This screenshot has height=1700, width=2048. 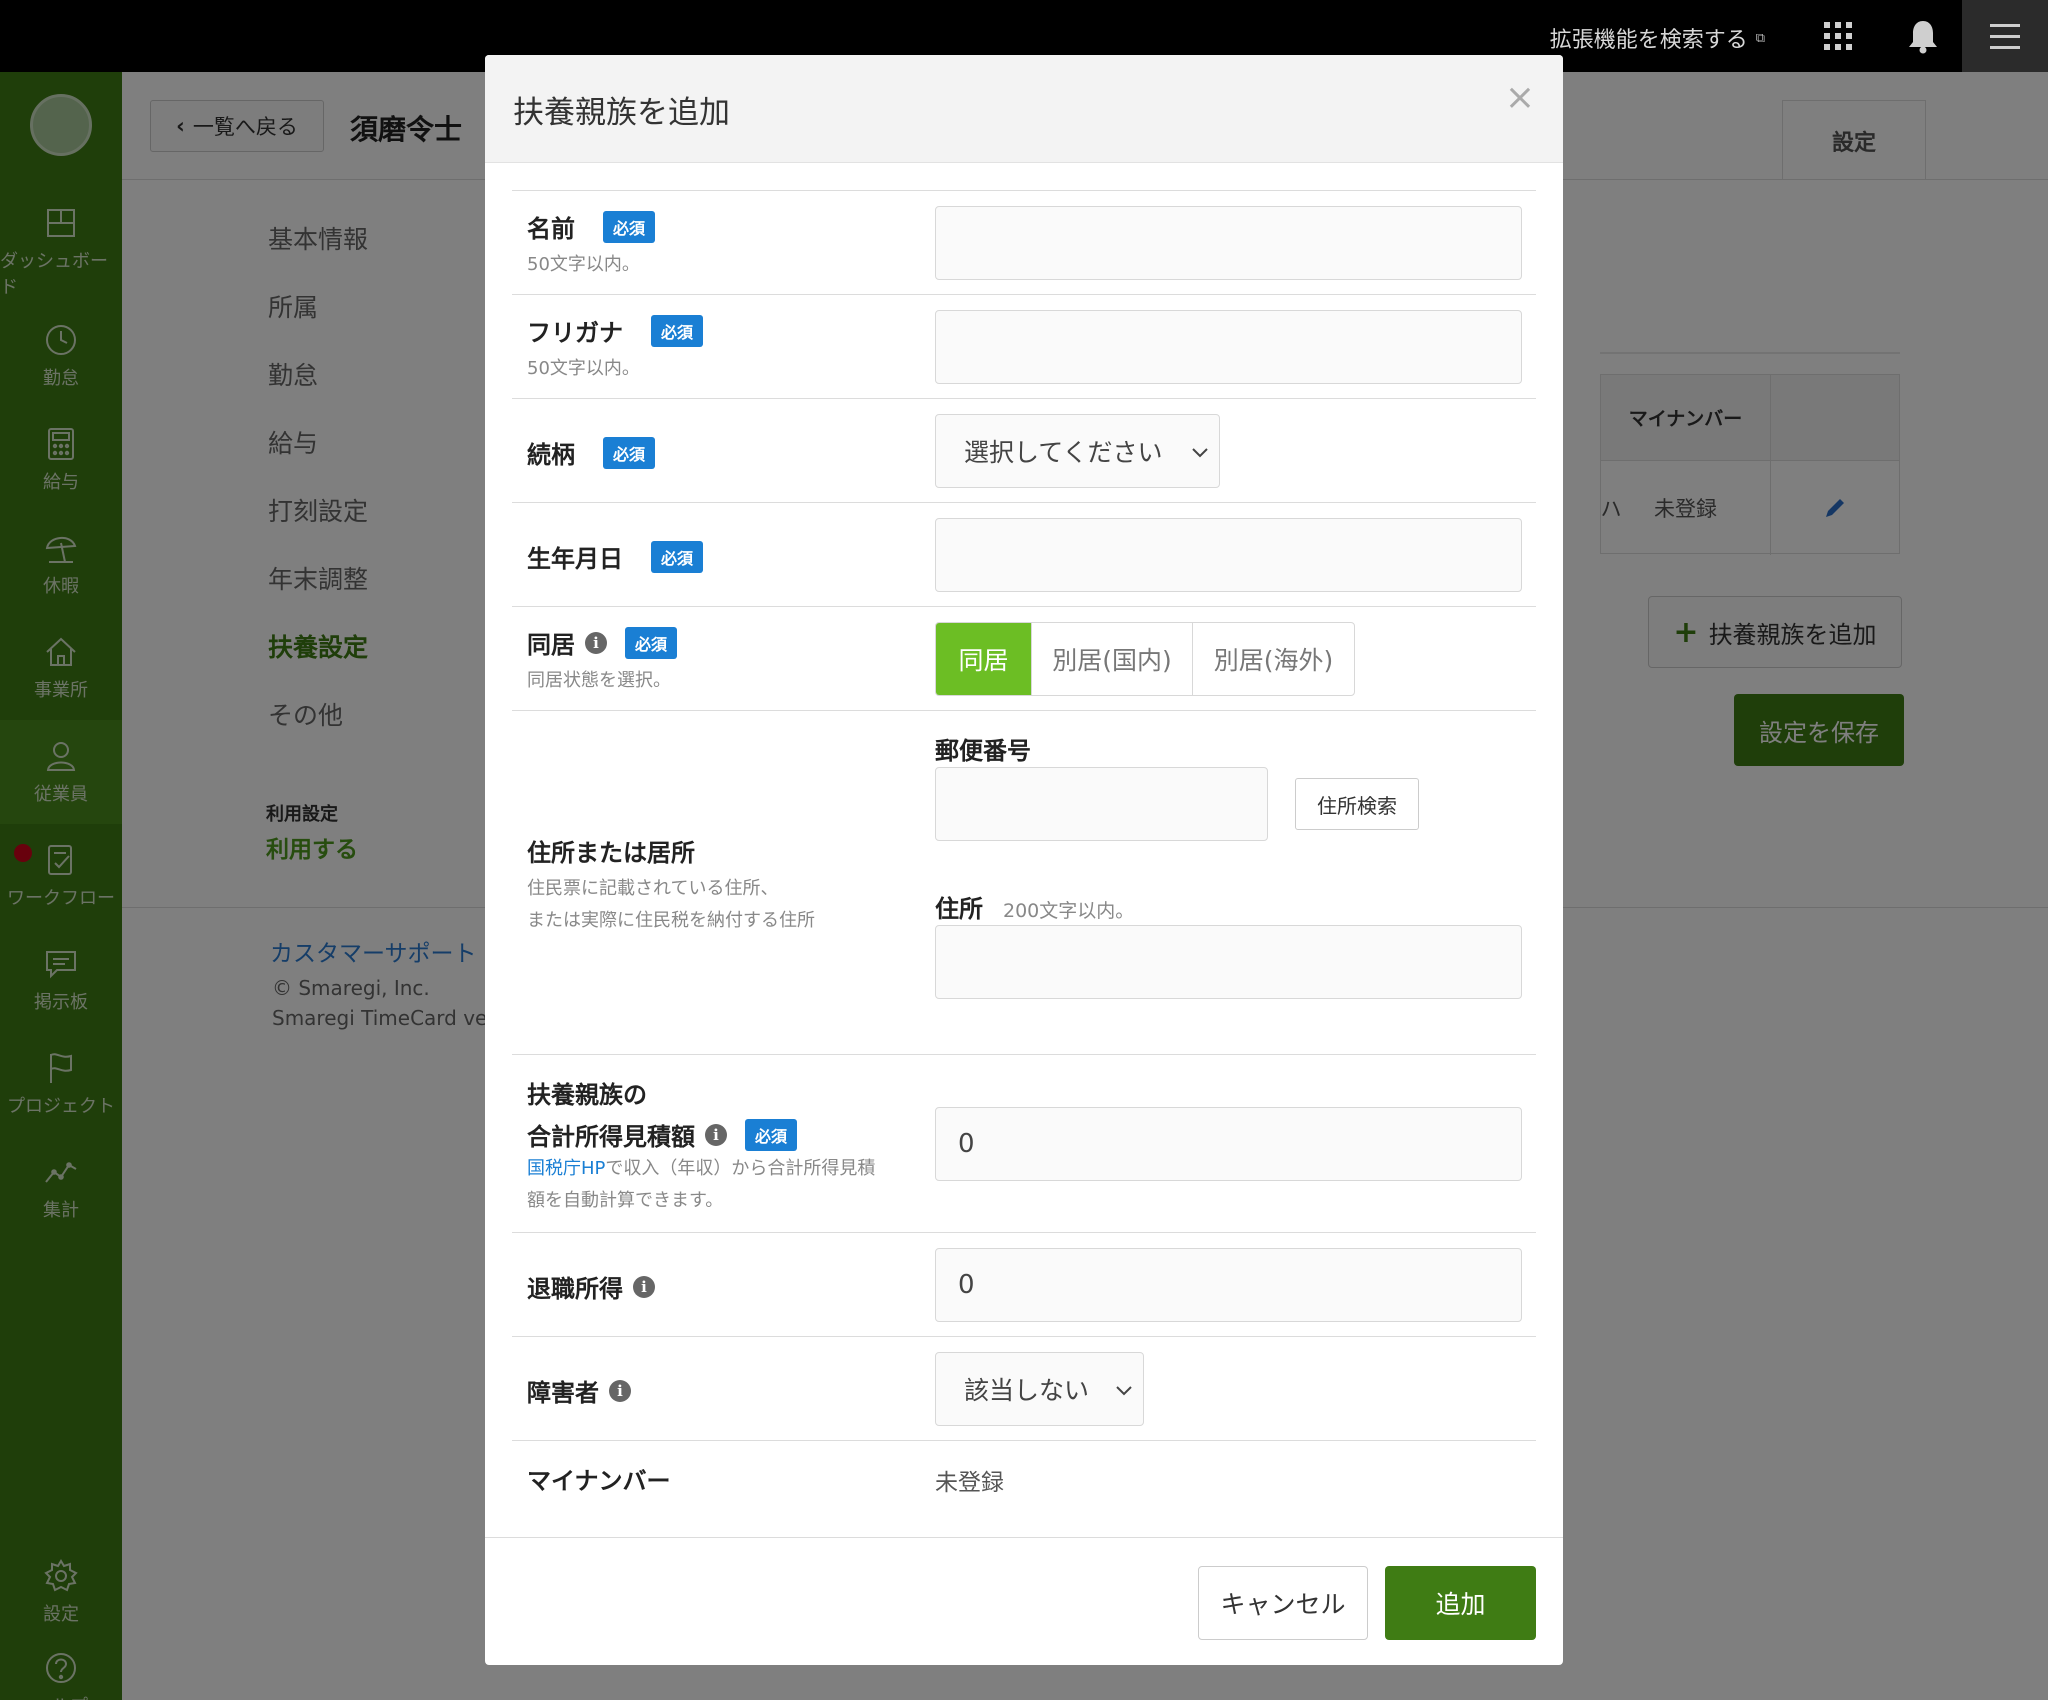 I want to click on name-label-text: 名前, so click(x=551, y=229).